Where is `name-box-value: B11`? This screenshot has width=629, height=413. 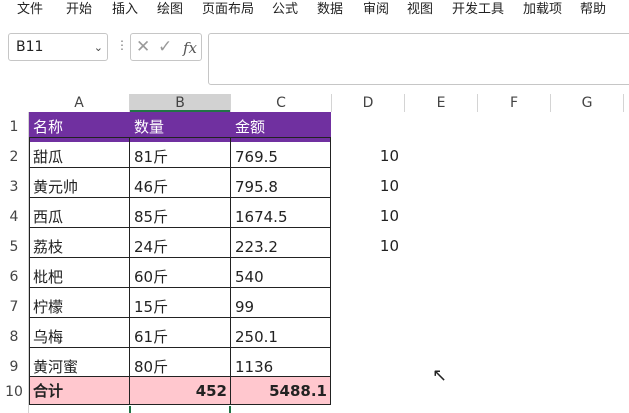 name-box-value: B11 is located at coordinates (30, 47).